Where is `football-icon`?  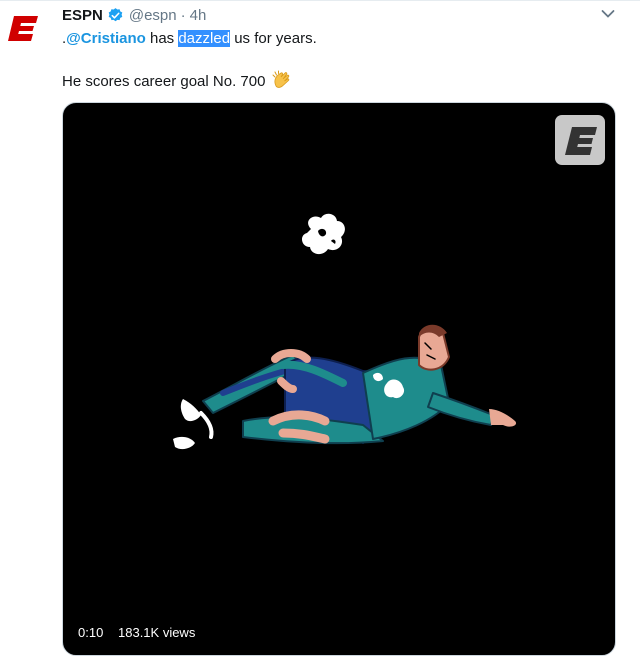 football-icon is located at coordinates (323, 234).